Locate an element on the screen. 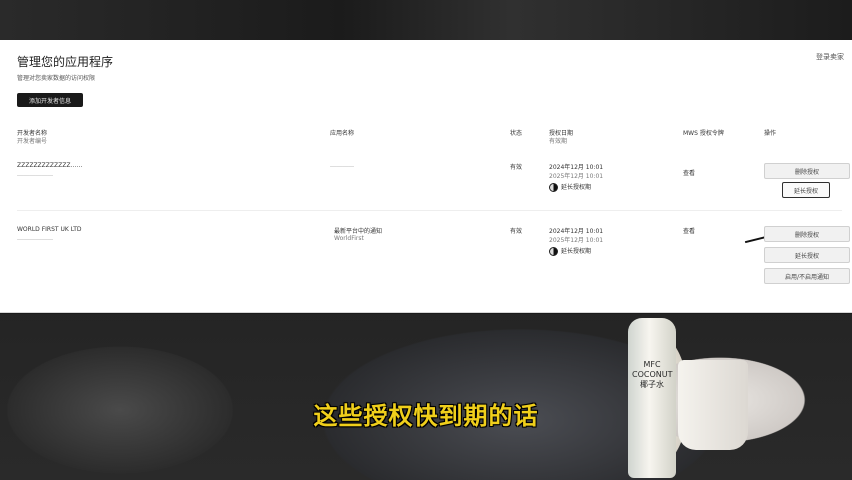  row1-status: 有效 is located at coordinates (516, 167).